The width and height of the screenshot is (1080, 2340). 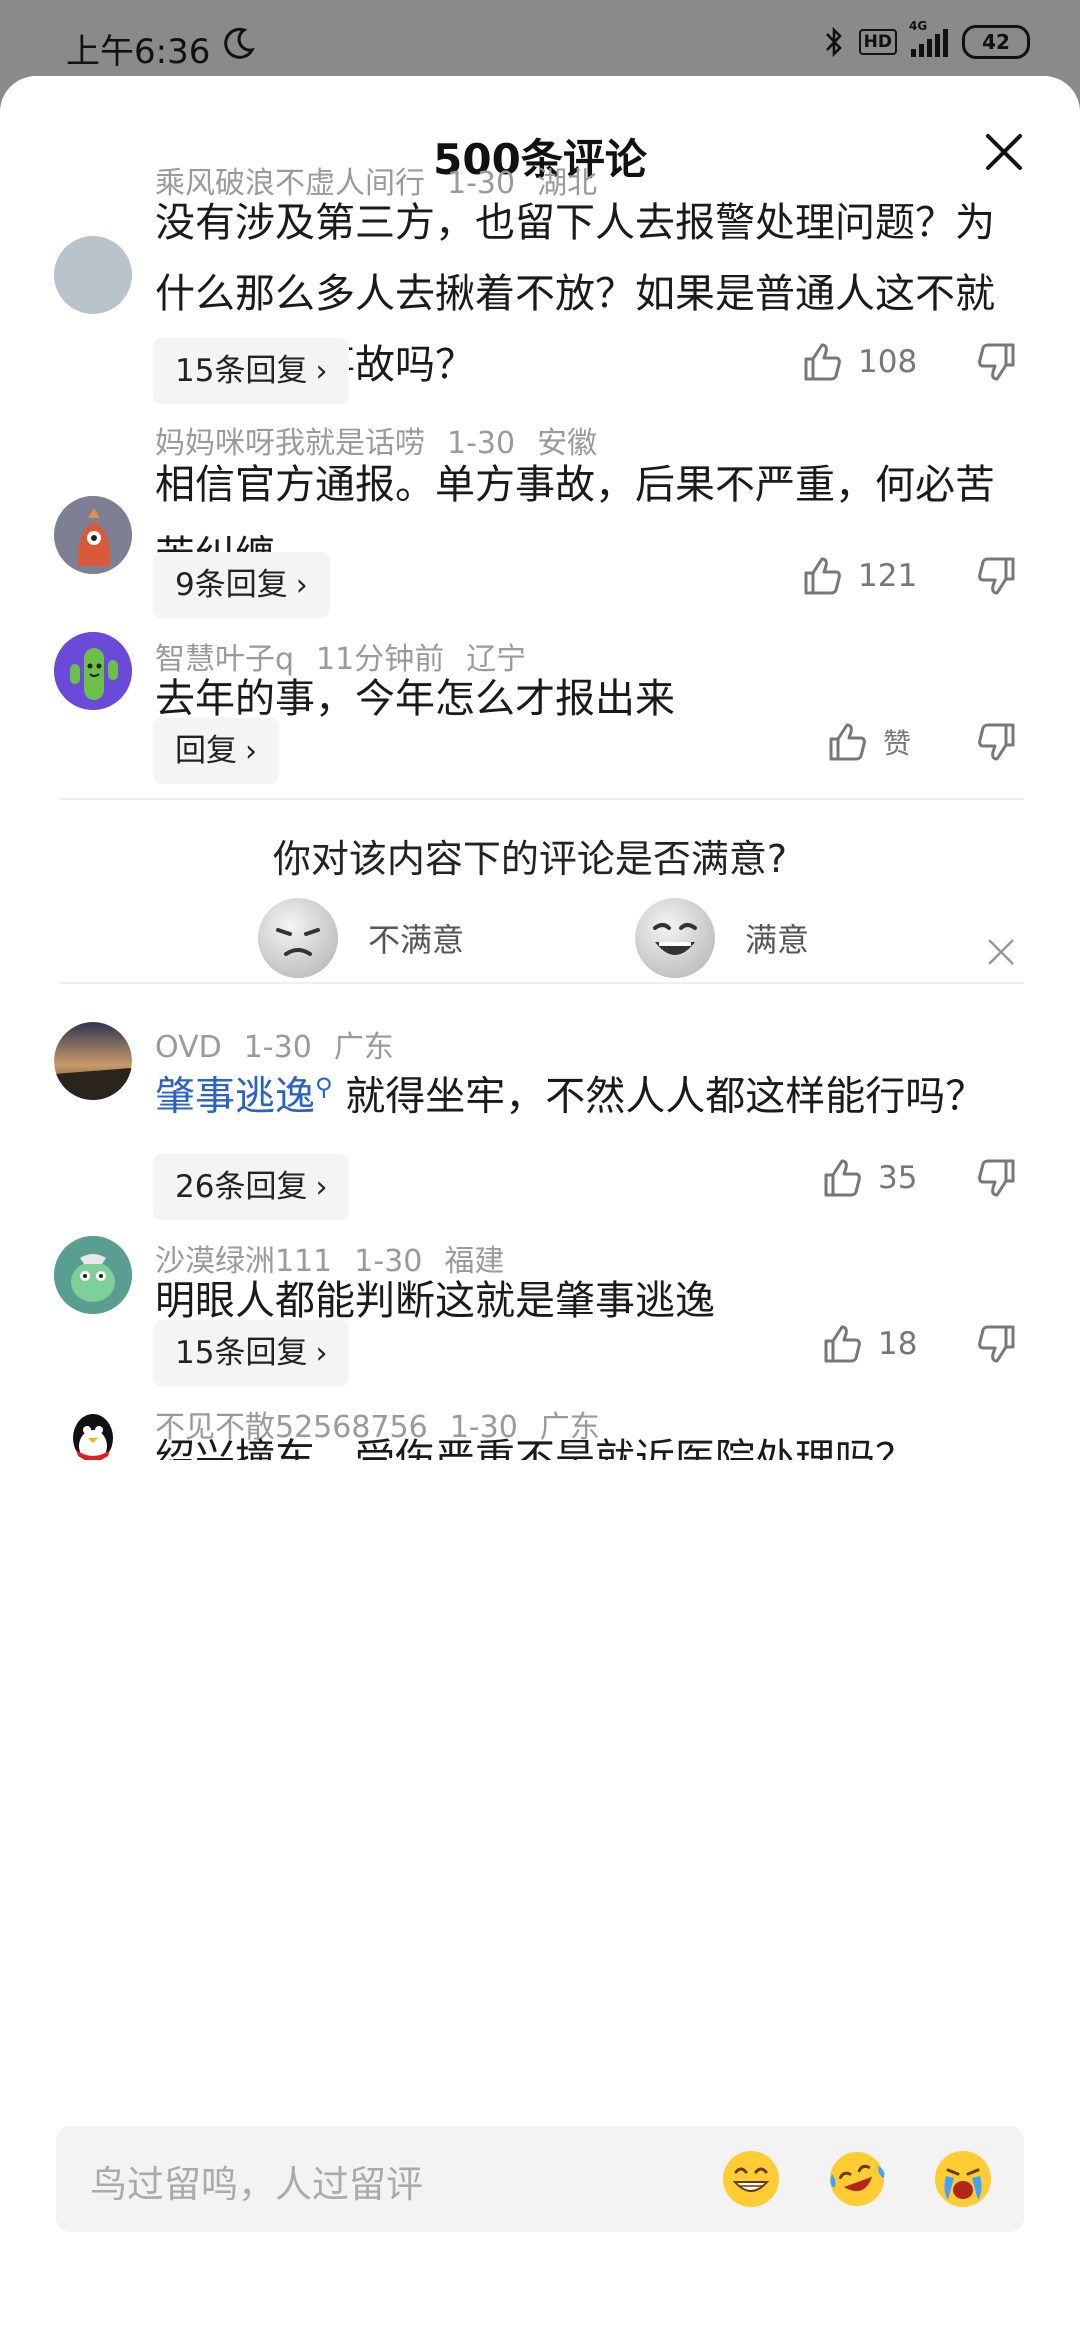 I want to click on moon-icon, so click(x=239, y=43).